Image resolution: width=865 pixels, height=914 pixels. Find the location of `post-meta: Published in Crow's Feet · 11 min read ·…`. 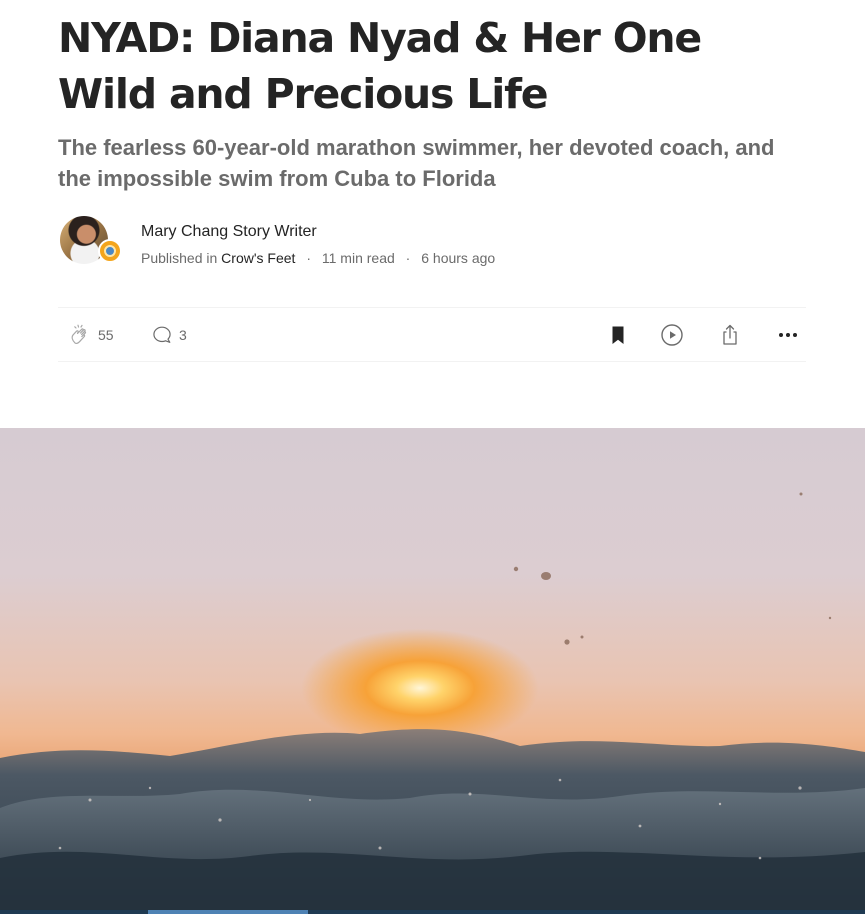

post-meta: Published in Crow's Feet · 11 min read ·… is located at coordinates (318, 258).